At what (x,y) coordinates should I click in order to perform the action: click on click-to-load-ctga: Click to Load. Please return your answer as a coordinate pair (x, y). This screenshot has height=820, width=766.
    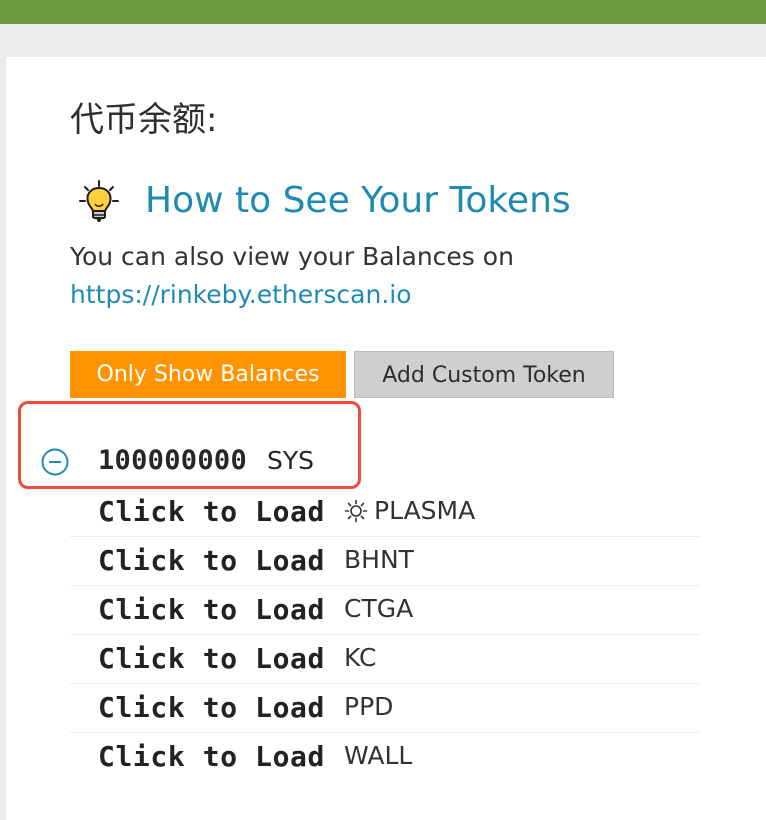
    Looking at the image, I should click on (211, 609).